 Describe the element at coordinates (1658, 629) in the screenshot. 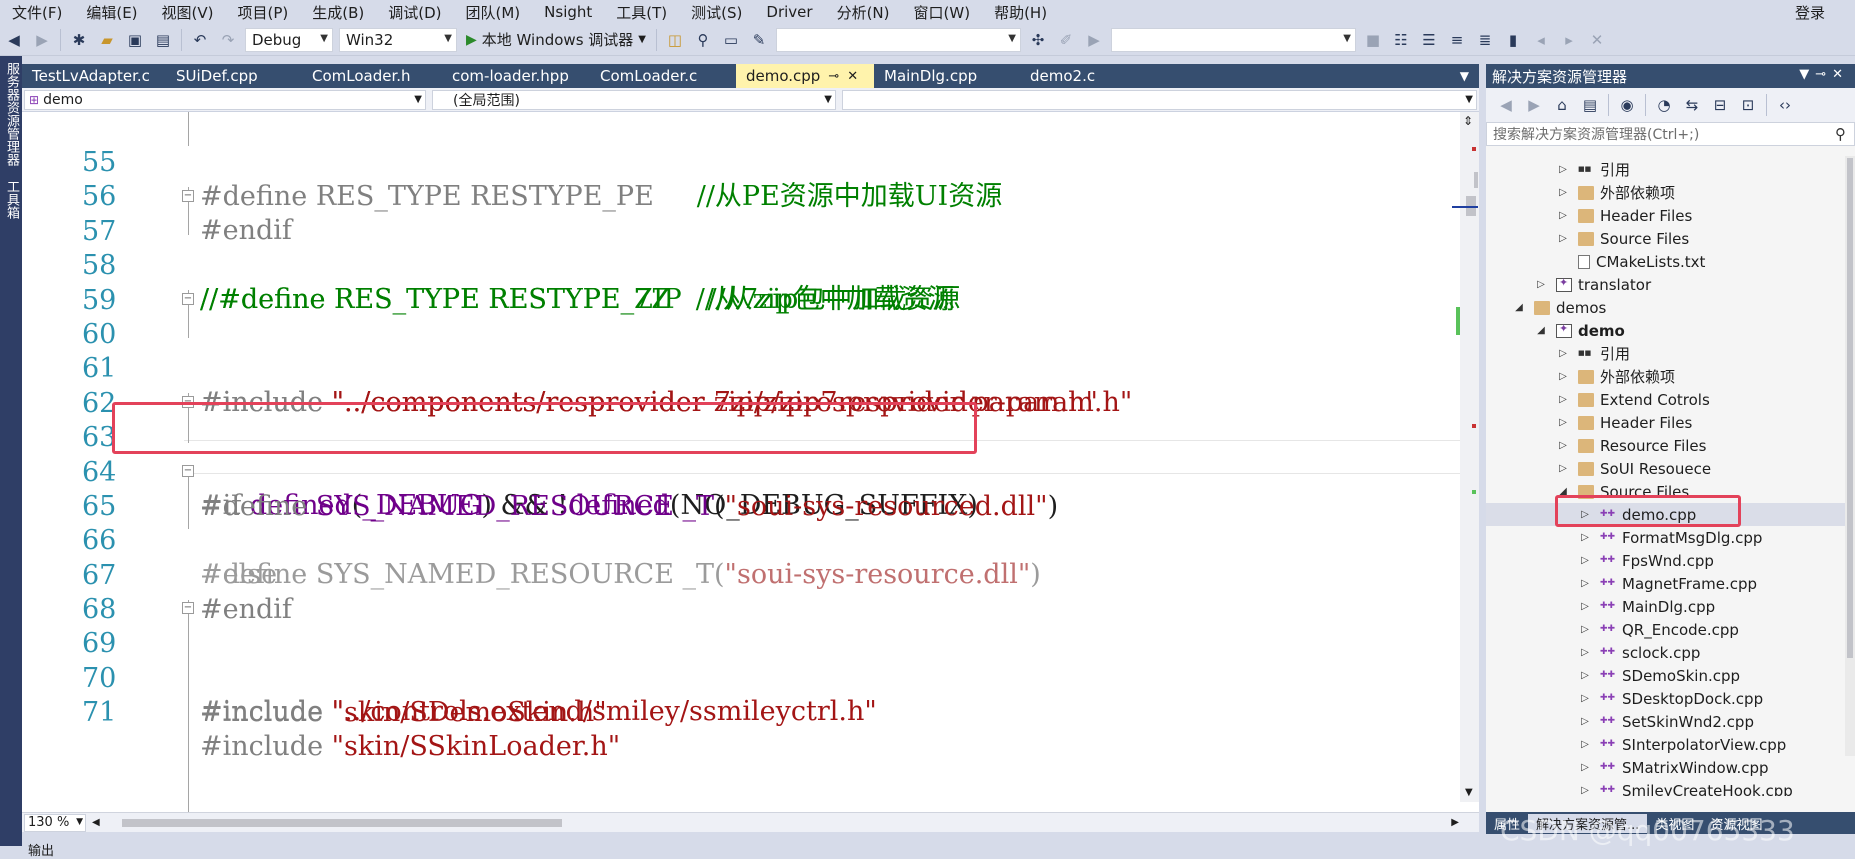

I see `tree-item: ▷ QR_Encode.cpp` at that location.